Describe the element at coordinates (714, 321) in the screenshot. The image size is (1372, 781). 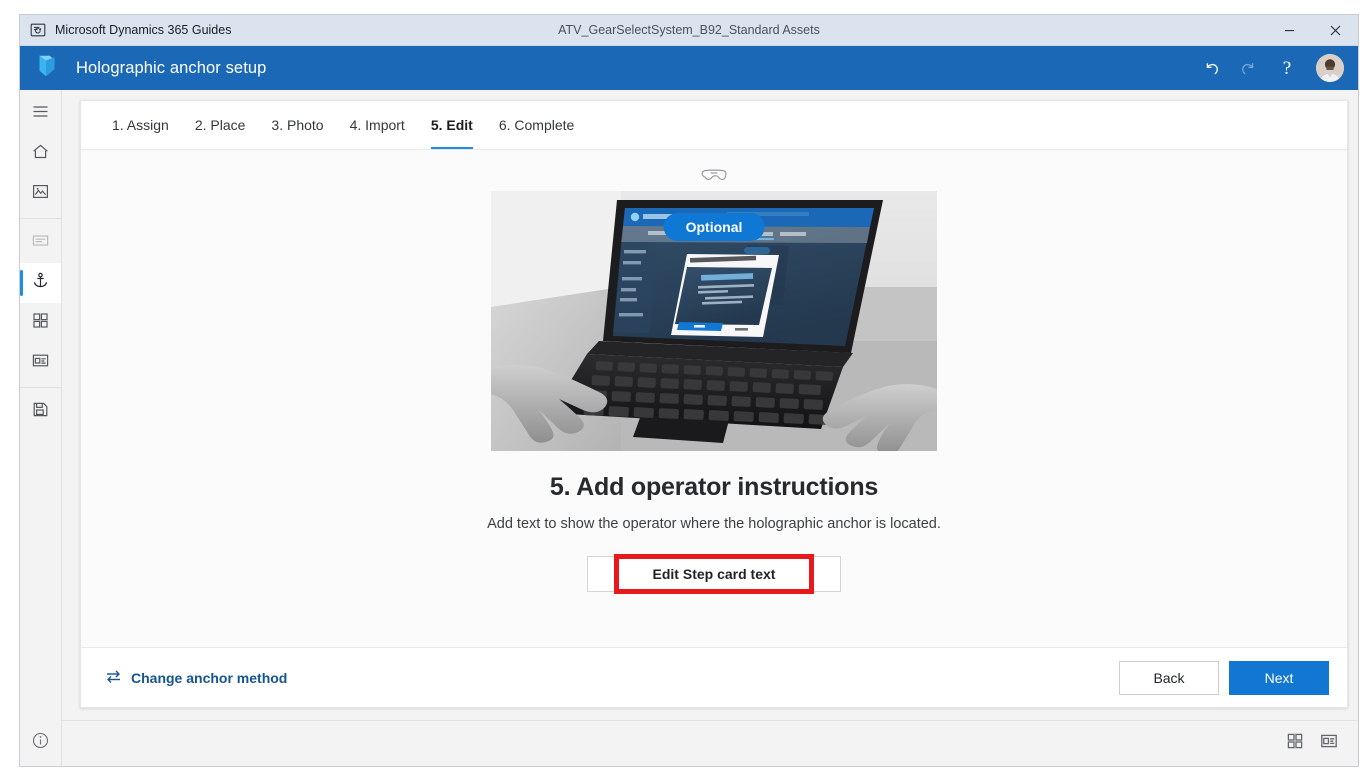
I see `hero-block: Optional` at that location.